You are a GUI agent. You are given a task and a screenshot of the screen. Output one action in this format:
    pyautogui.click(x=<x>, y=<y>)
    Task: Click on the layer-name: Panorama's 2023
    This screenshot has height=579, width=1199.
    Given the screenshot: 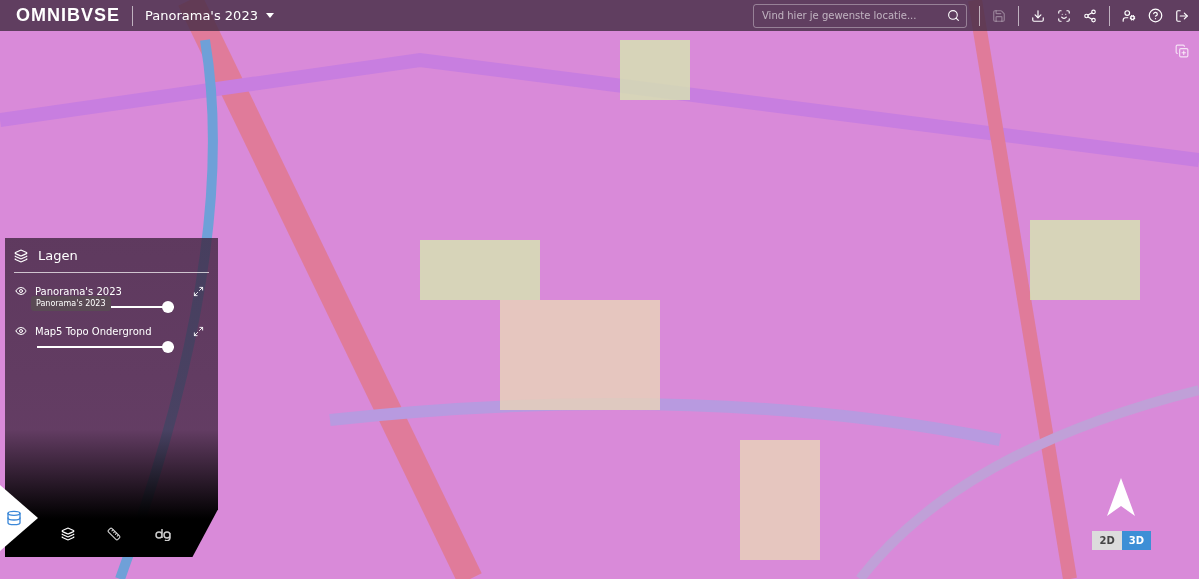 What is the action you would take?
    pyautogui.click(x=79, y=291)
    